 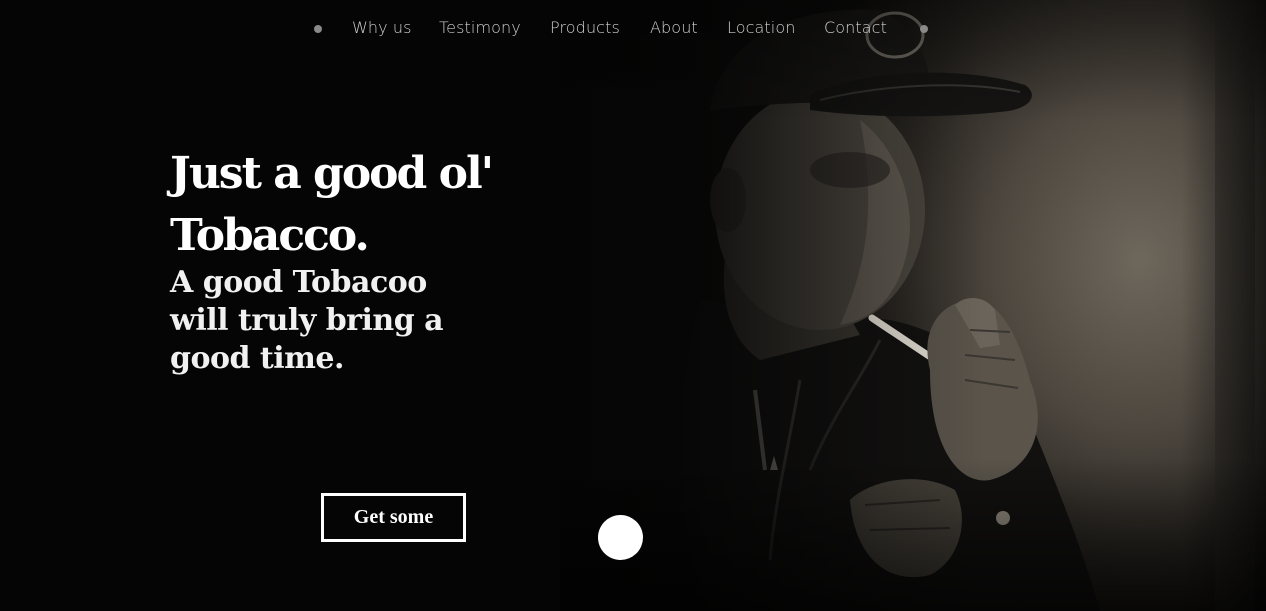 What do you see at coordinates (924, 29) in the screenshot?
I see `nav-right-dot` at bounding box center [924, 29].